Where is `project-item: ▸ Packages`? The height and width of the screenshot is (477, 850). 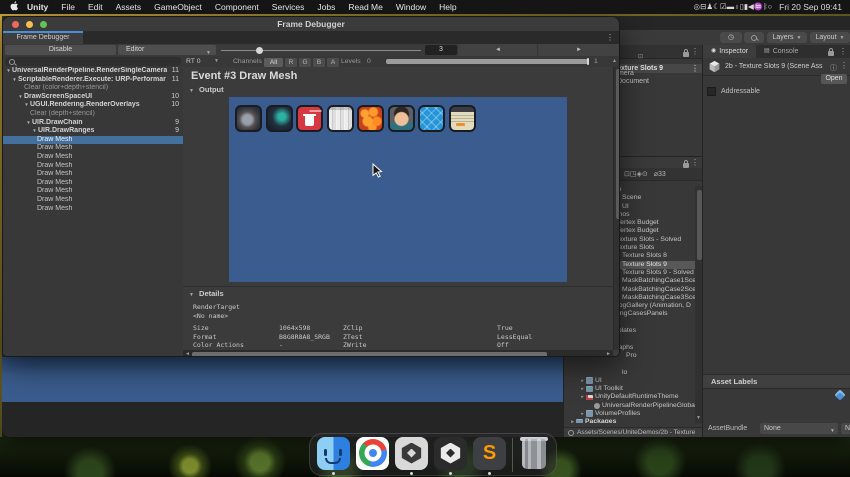
project-item: ▸ Packages is located at coordinates (629, 420).